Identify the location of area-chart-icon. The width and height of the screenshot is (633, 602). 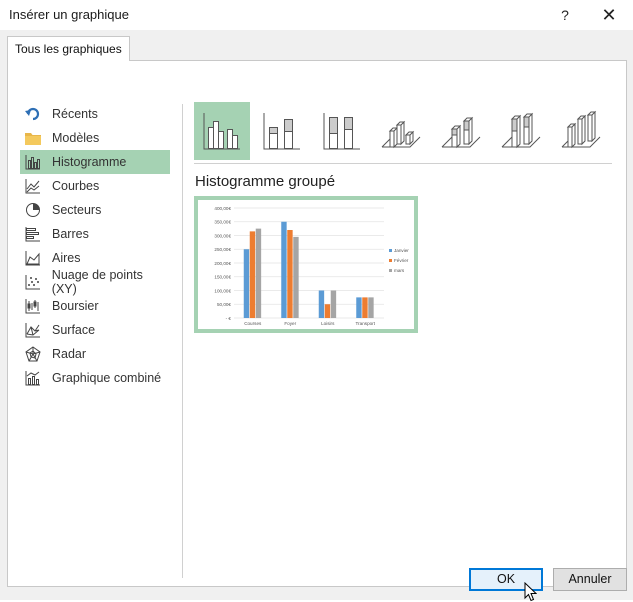
(33, 258).